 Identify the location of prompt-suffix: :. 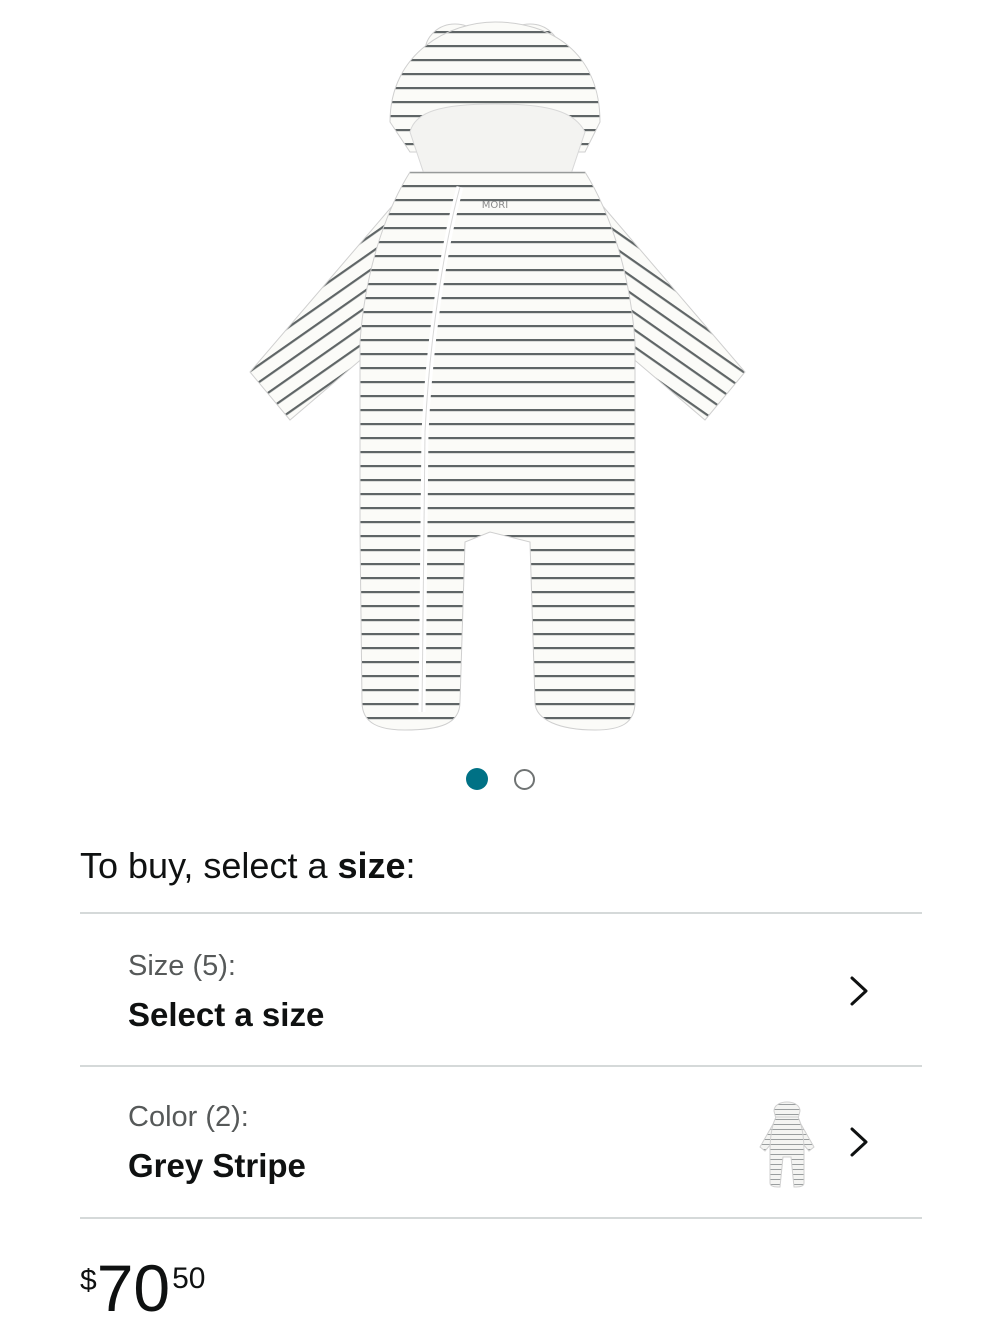
(410, 865).